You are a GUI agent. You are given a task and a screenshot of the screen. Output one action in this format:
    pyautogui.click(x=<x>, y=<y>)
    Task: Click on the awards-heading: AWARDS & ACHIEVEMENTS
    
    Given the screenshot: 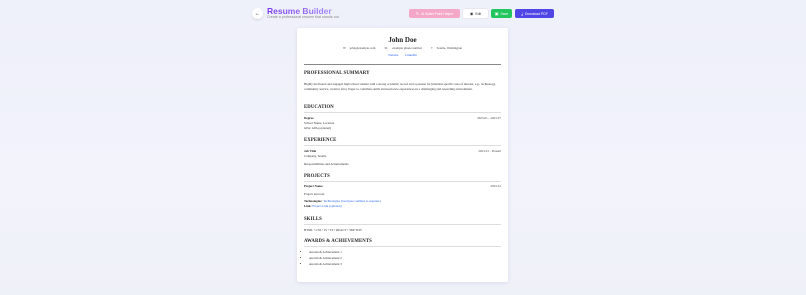 What is the action you would take?
    pyautogui.click(x=338, y=241)
    